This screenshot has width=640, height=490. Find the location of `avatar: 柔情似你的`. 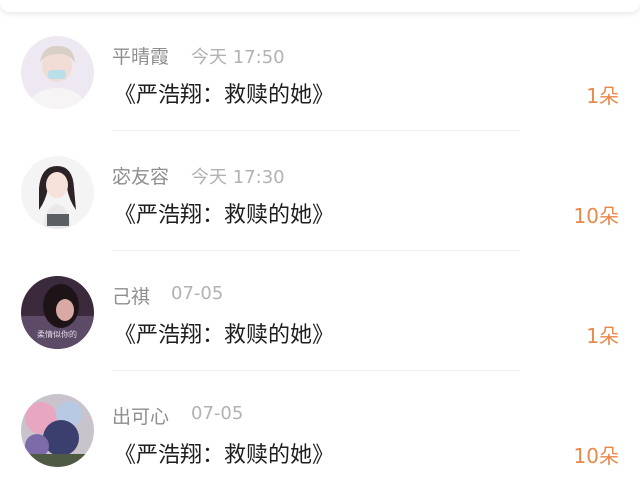

avatar: 柔情似你的 is located at coordinates (57, 312).